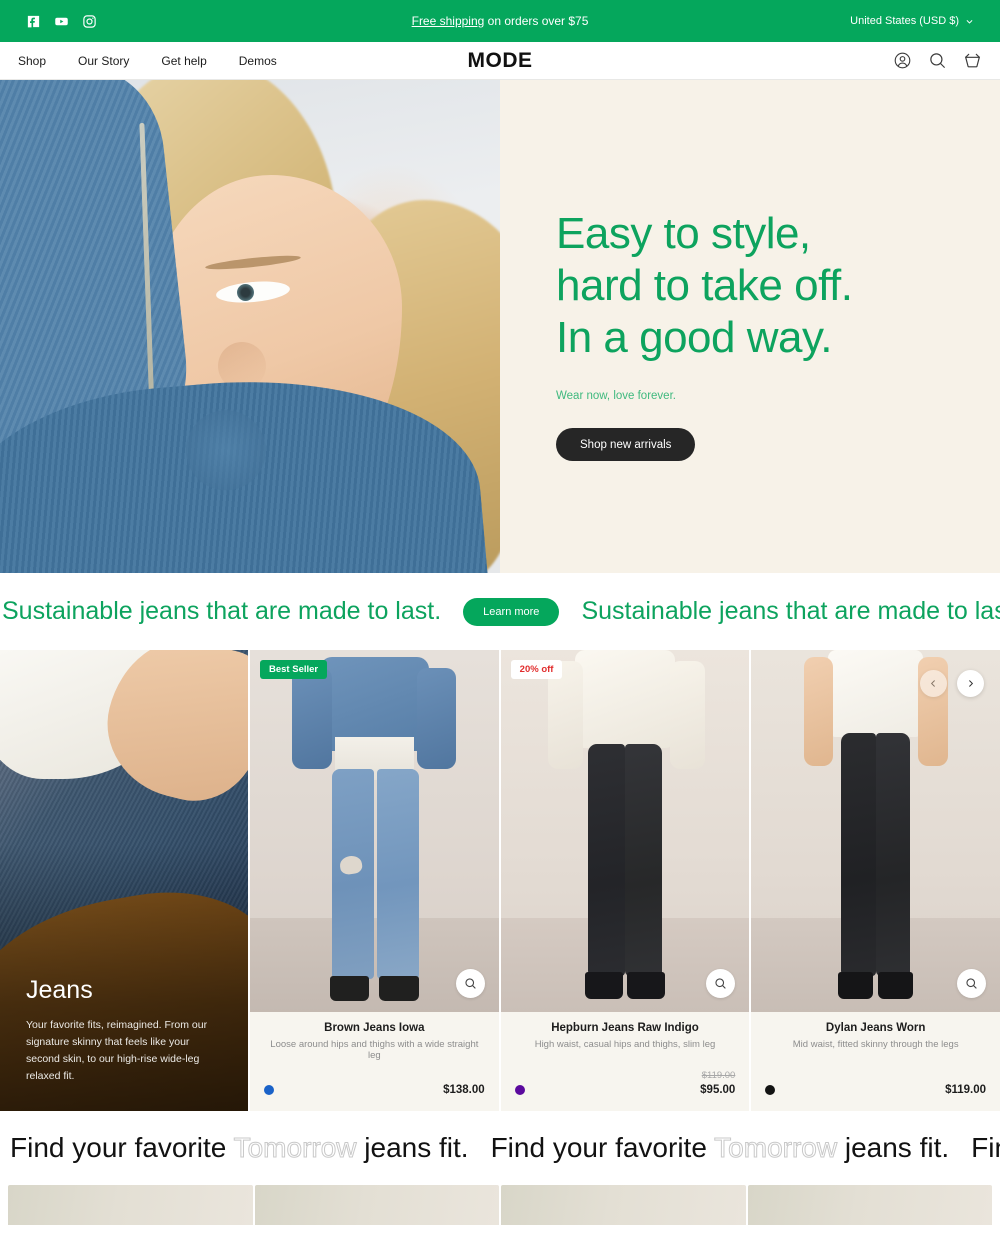 The image size is (1000, 1248). Describe the element at coordinates (511, 611) in the screenshot. I see `learn-more-button: Learn more` at that location.